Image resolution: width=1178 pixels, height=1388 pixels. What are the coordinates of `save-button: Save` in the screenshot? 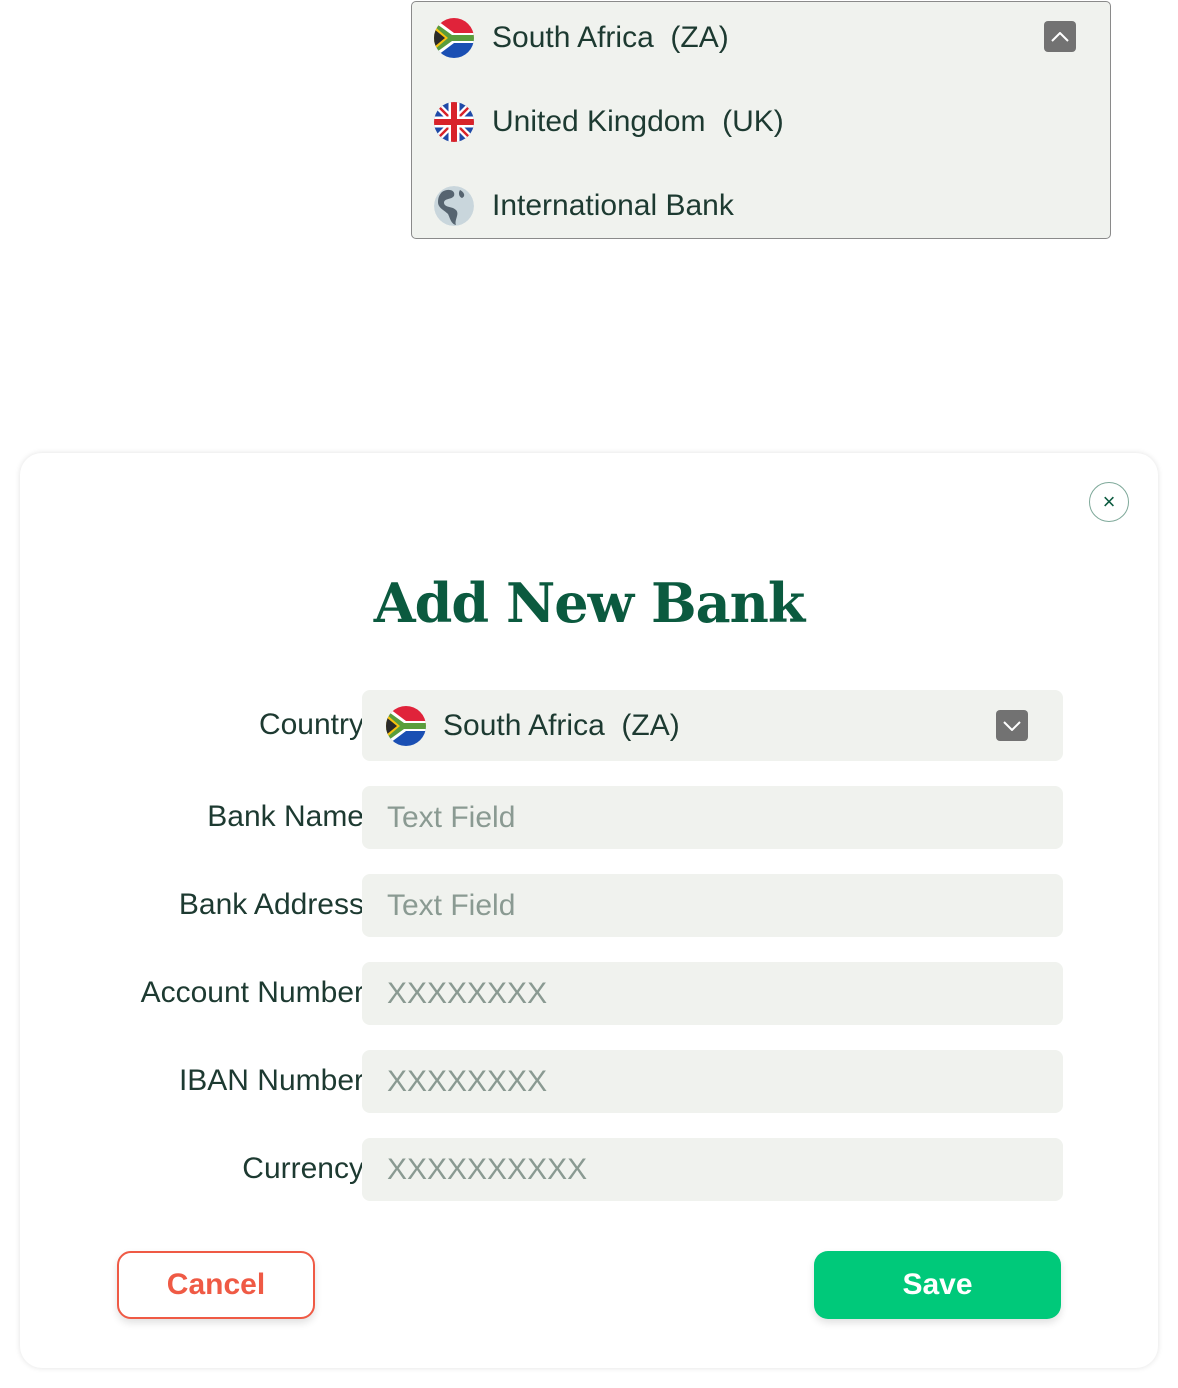 It's located at (937, 1285).